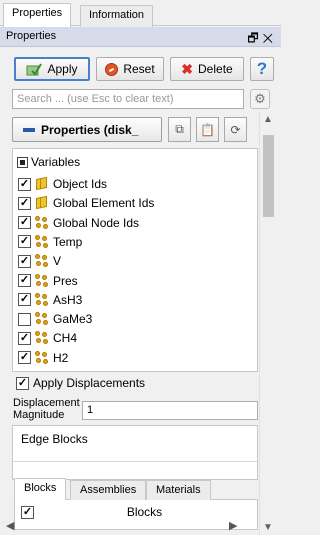 Image resolution: width=320 pixels, height=535 pixels. I want to click on variable-label: Global Element Ids, so click(104, 203).